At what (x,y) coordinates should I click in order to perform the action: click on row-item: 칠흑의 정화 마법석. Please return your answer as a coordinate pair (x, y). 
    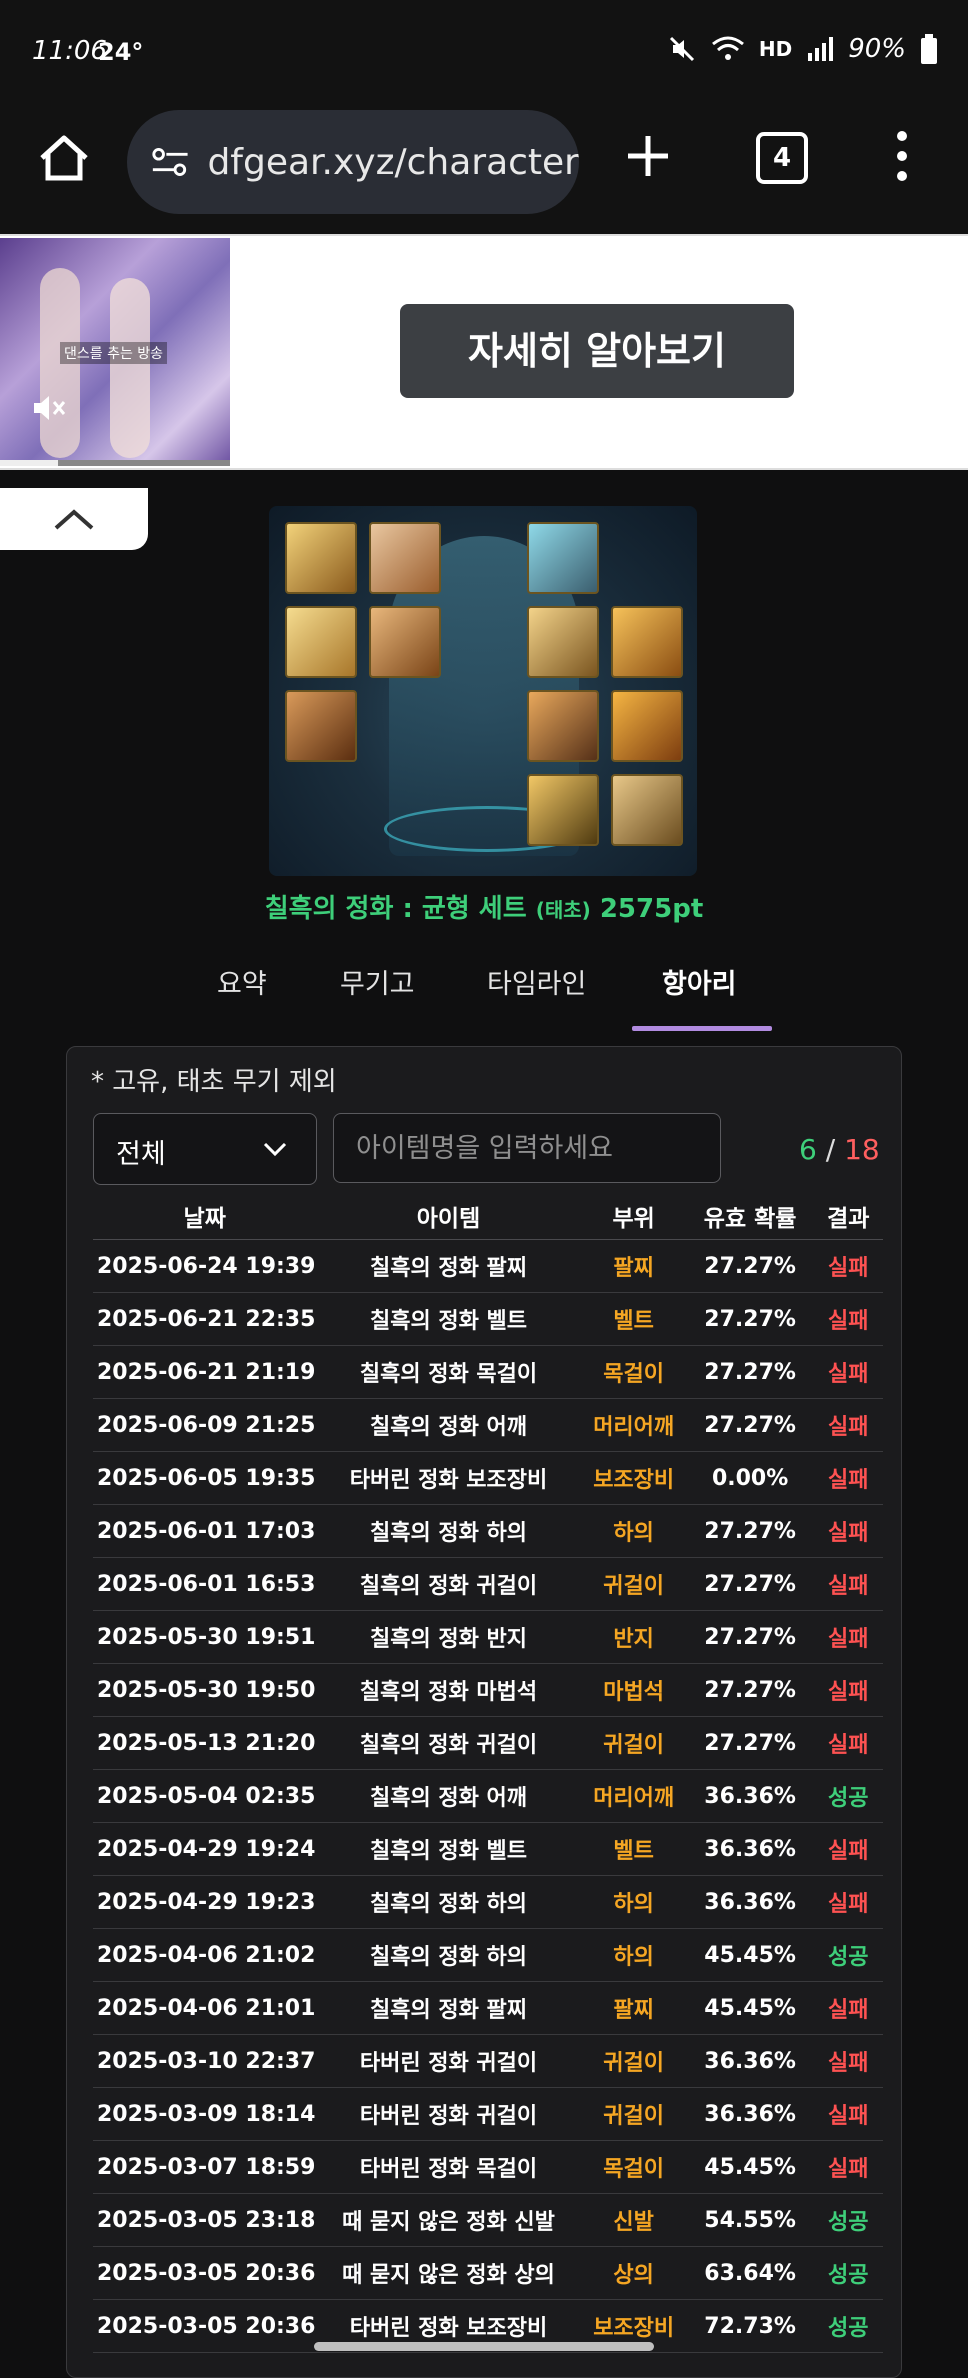
    Looking at the image, I should click on (448, 1690).